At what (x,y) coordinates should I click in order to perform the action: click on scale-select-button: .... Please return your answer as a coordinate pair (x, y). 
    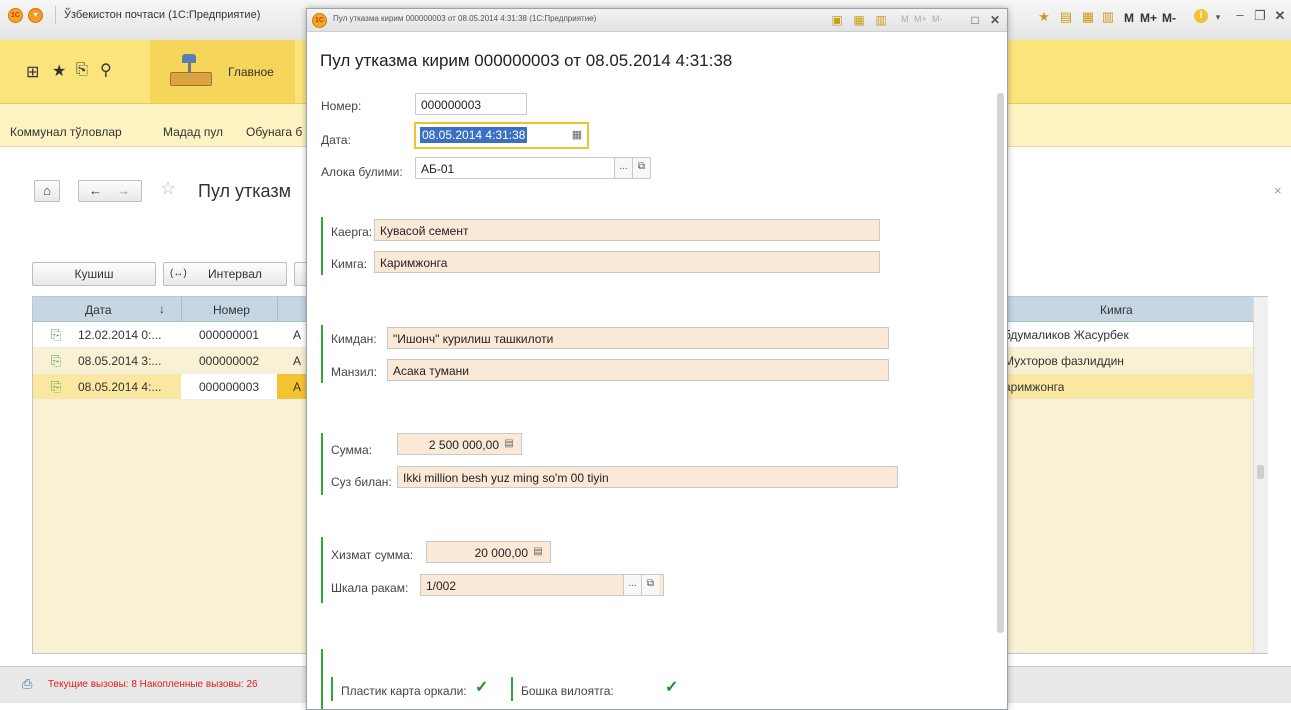
    Looking at the image, I should click on (632, 585).